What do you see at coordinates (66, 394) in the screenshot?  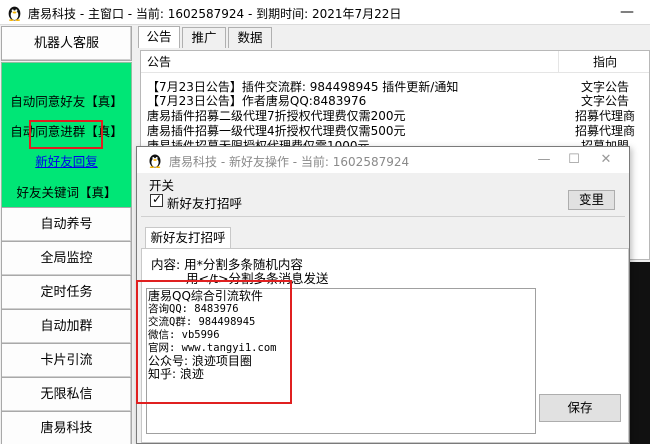 I see `unlimited-dm-button: 无限私信` at bounding box center [66, 394].